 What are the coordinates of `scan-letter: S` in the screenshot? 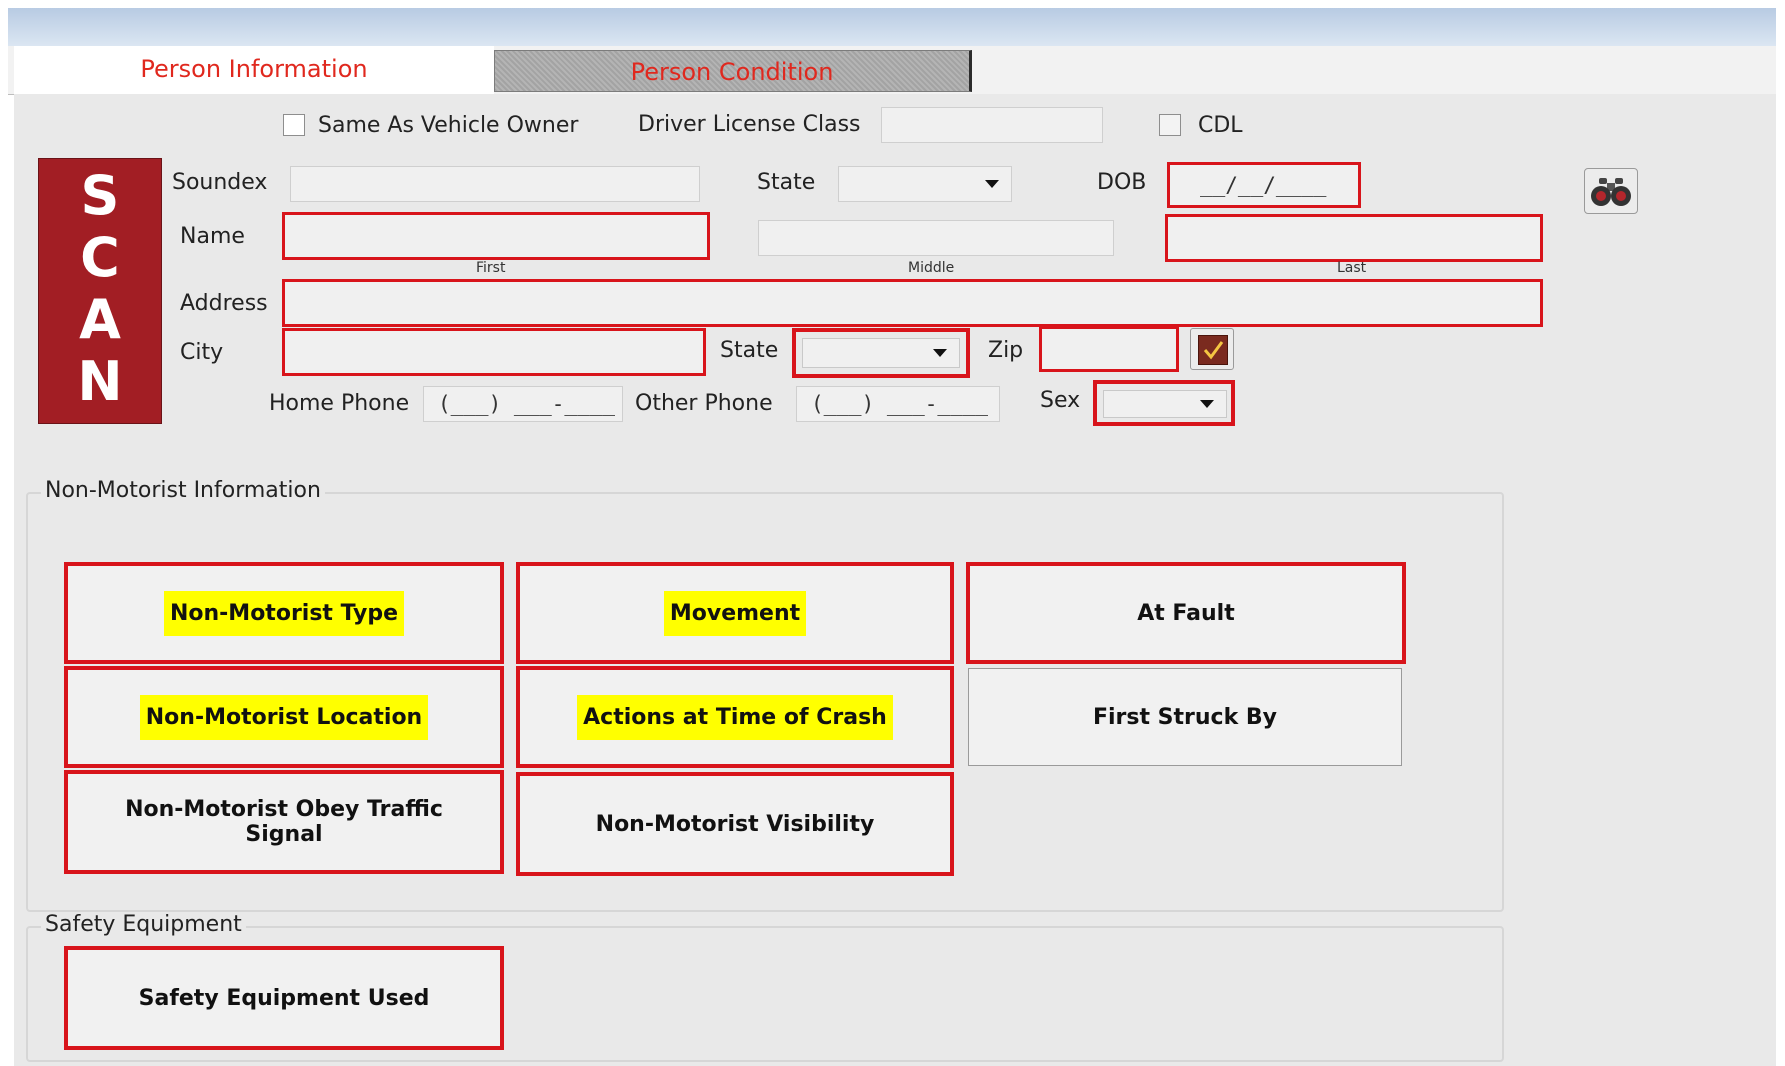 It's located at (100, 195).